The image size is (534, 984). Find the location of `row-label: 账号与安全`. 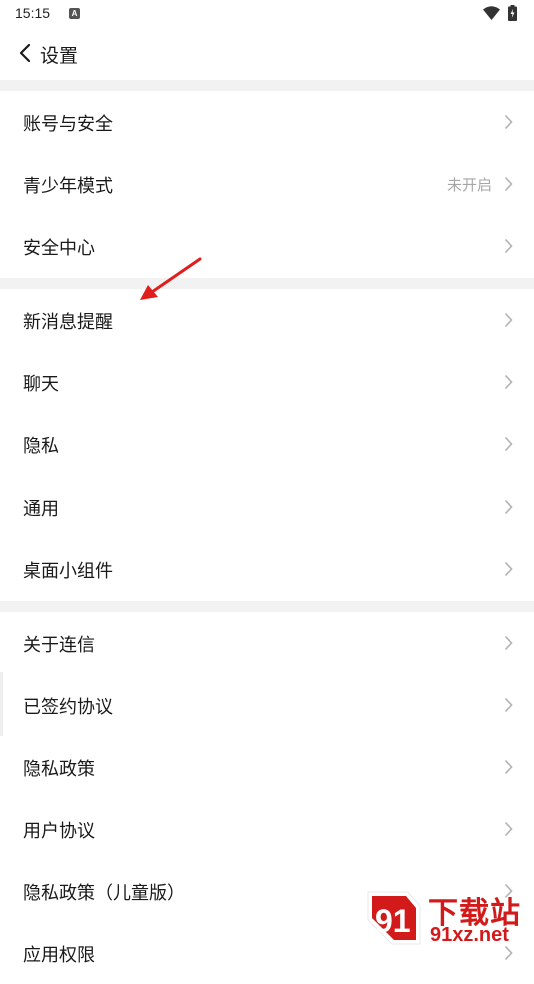

row-label: 账号与安全 is located at coordinates (68, 124).